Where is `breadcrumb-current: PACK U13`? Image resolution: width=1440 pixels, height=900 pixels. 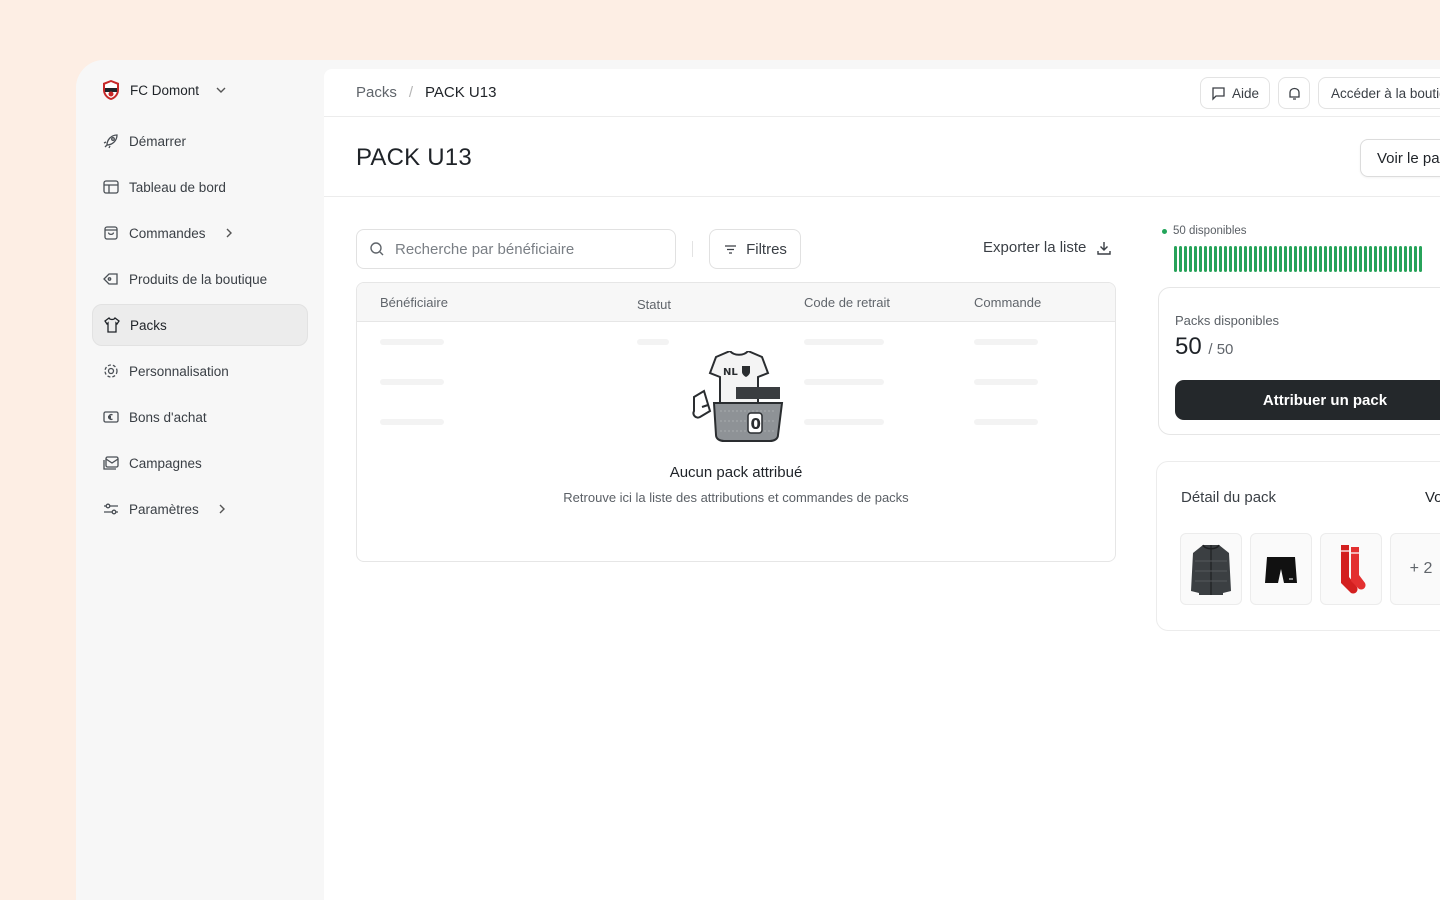
breadcrumb-current: PACK U13 is located at coordinates (461, 92).